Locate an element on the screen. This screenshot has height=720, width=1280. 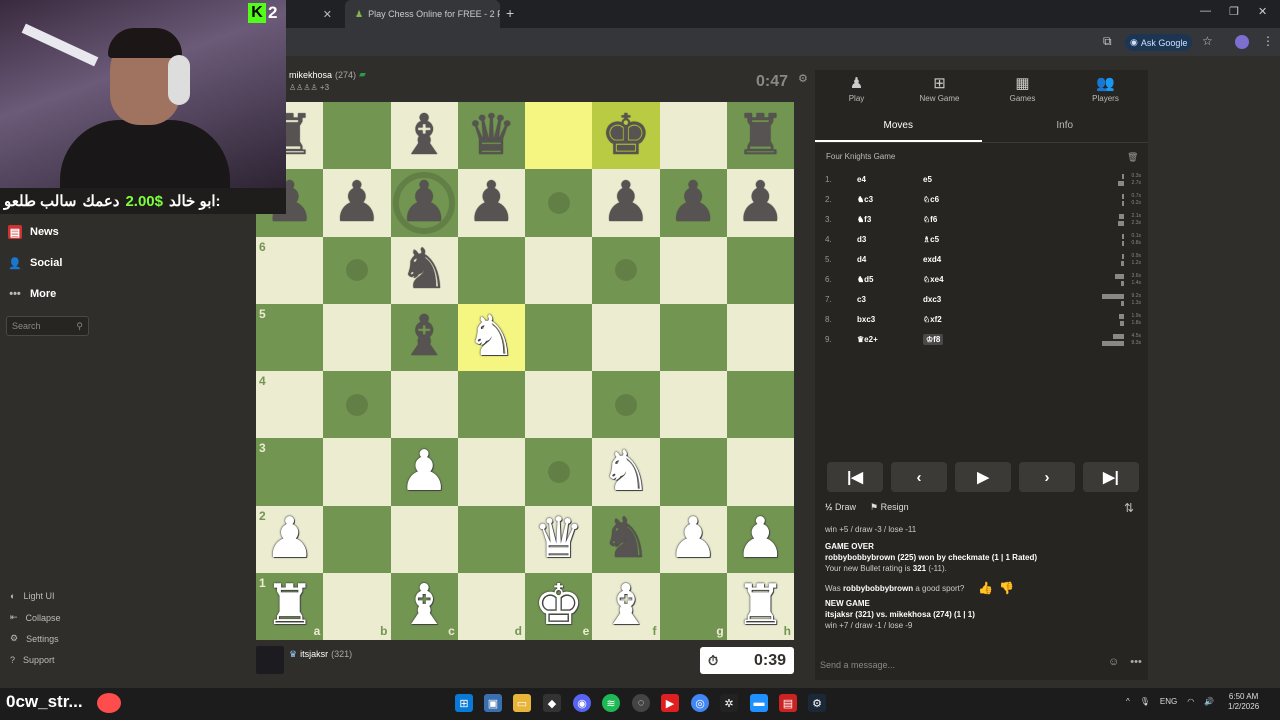
square-c1: c ♝ is located at coordinates (424, 606).